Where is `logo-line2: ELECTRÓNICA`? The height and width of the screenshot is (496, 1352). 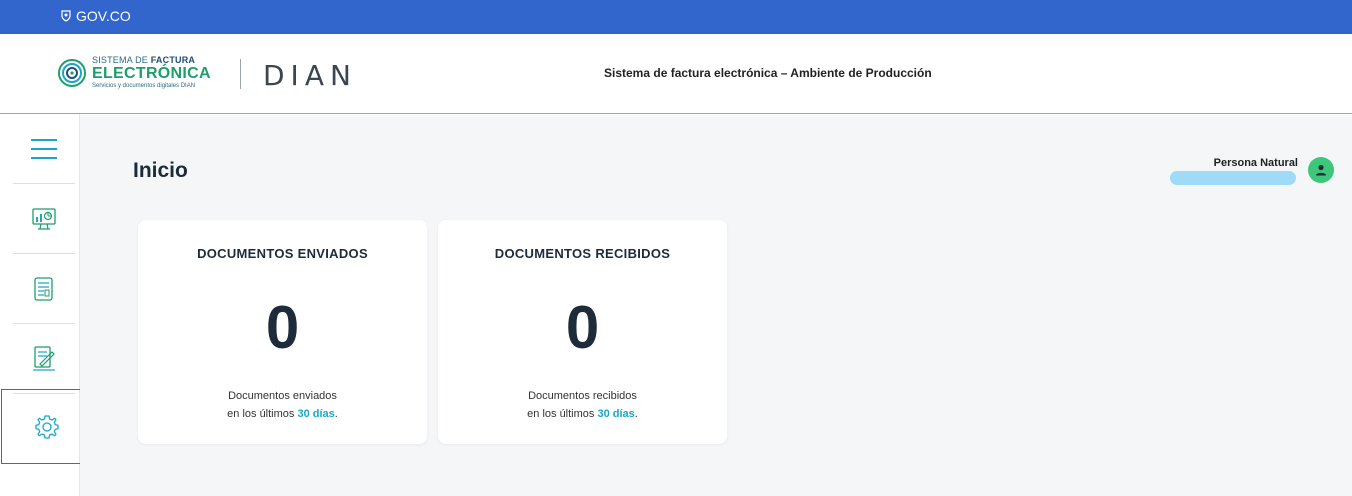
logo-line2: ELECTRÓNICA is located at coordinates (151, 73).